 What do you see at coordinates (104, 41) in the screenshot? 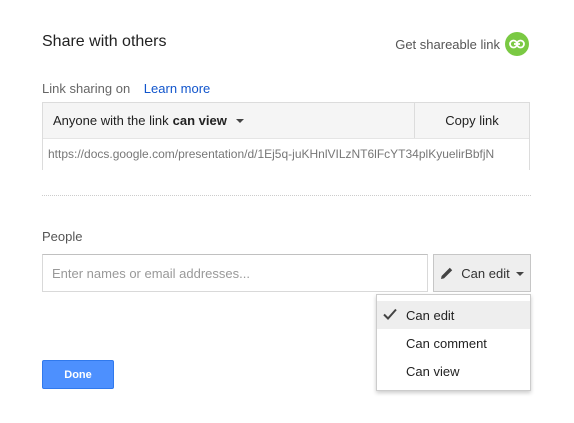
I see `dialog-title: Share with others` at bounding box center [104, 41].